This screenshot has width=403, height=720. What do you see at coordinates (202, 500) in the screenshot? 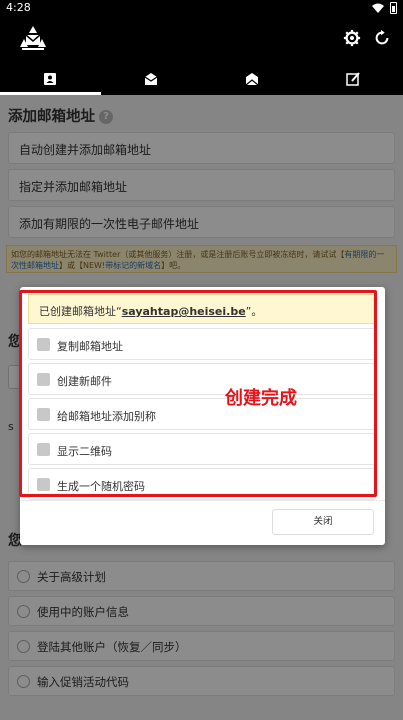
I see `dialog-divider` at bounding box center [202, 500].